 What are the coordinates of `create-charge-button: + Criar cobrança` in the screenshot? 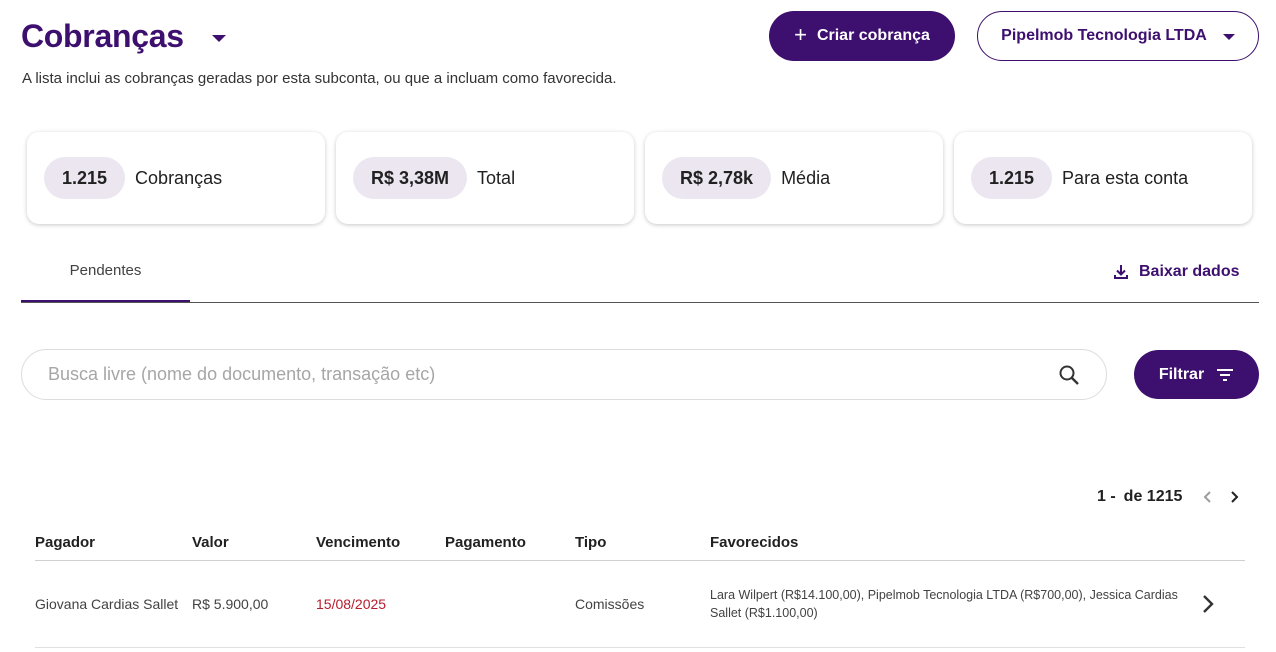 It's located at (862, 36).